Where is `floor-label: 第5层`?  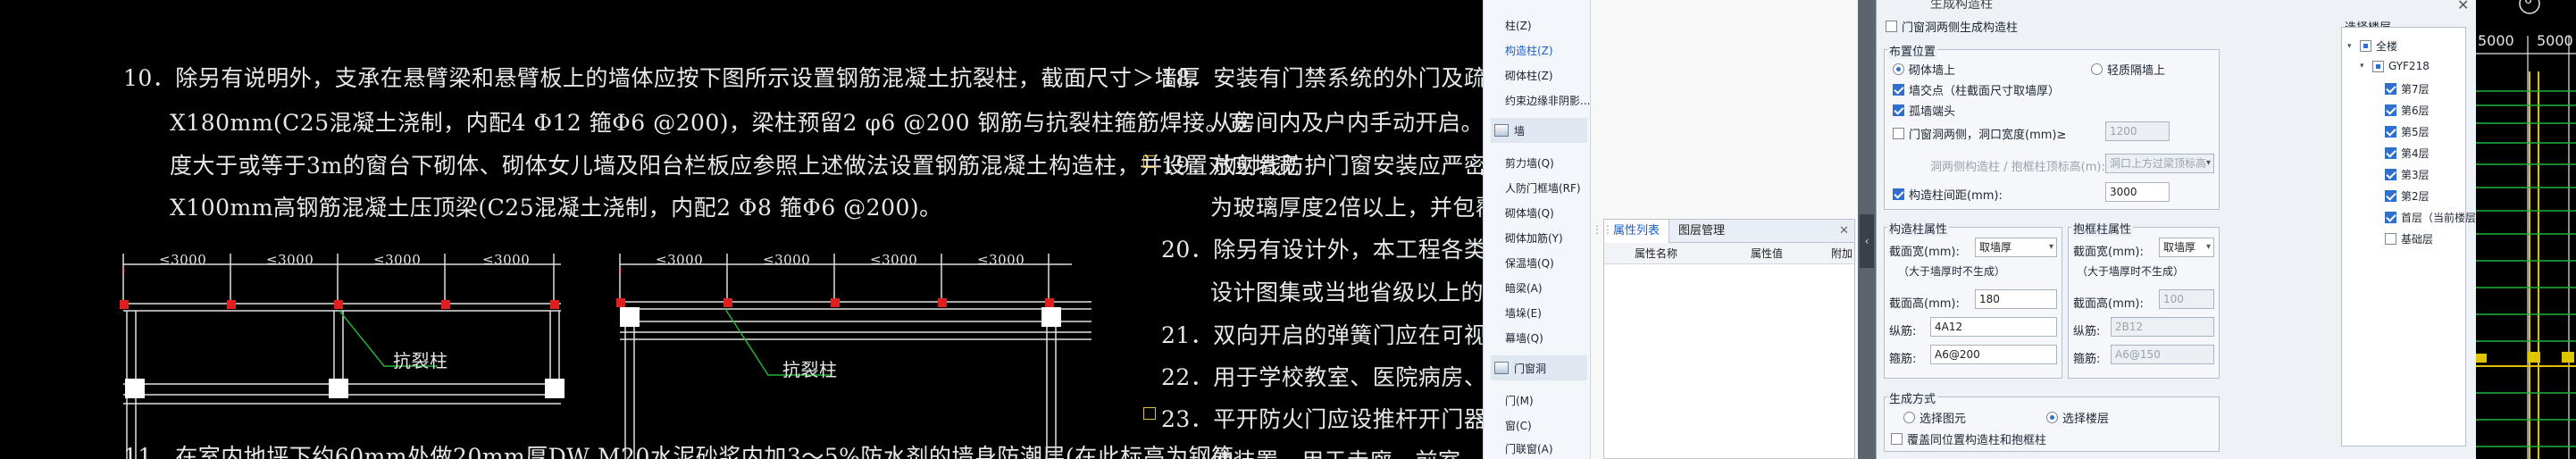
floor-label: 第5层 is located at coordinates (2416, 132).